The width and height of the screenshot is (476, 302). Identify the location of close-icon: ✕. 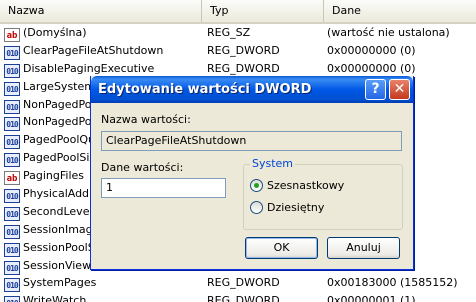
(399, 89).